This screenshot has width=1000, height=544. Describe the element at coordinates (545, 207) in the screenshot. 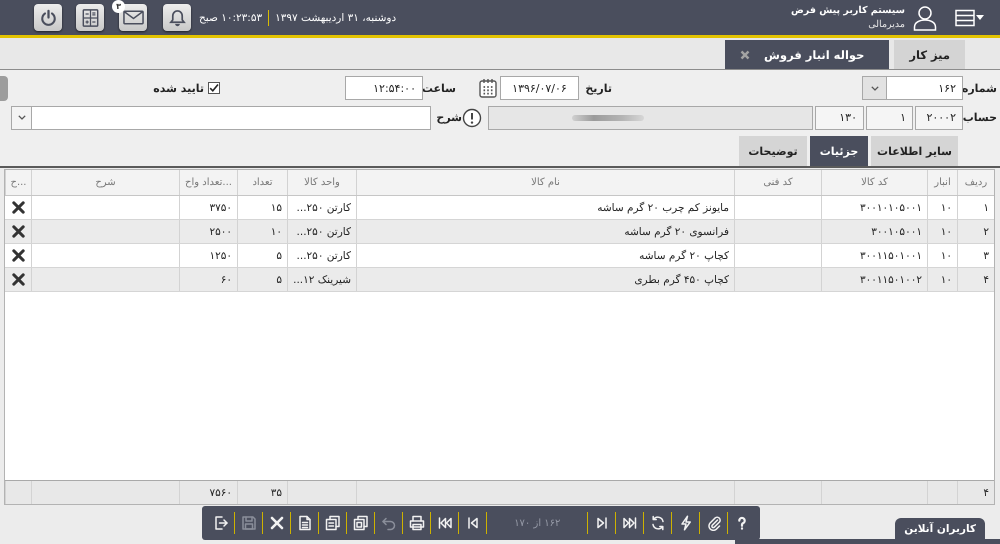

I see `table-cell: مایونز کم چرب ۲۰ گرم ساشه` at that location.